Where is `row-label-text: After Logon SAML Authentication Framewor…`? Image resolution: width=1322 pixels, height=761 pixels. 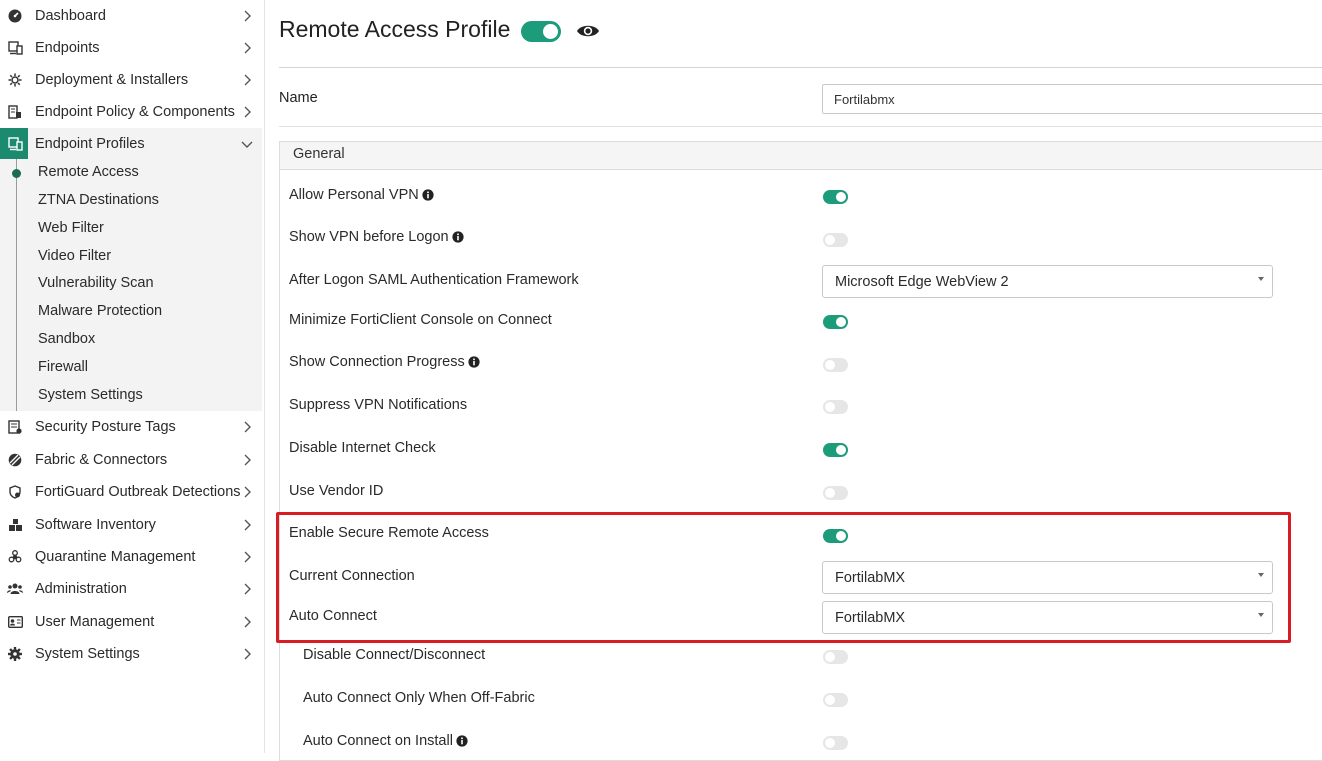 row-label-text: After Logon SAML Authentication Framewor… is located at coordinates (434, 280).